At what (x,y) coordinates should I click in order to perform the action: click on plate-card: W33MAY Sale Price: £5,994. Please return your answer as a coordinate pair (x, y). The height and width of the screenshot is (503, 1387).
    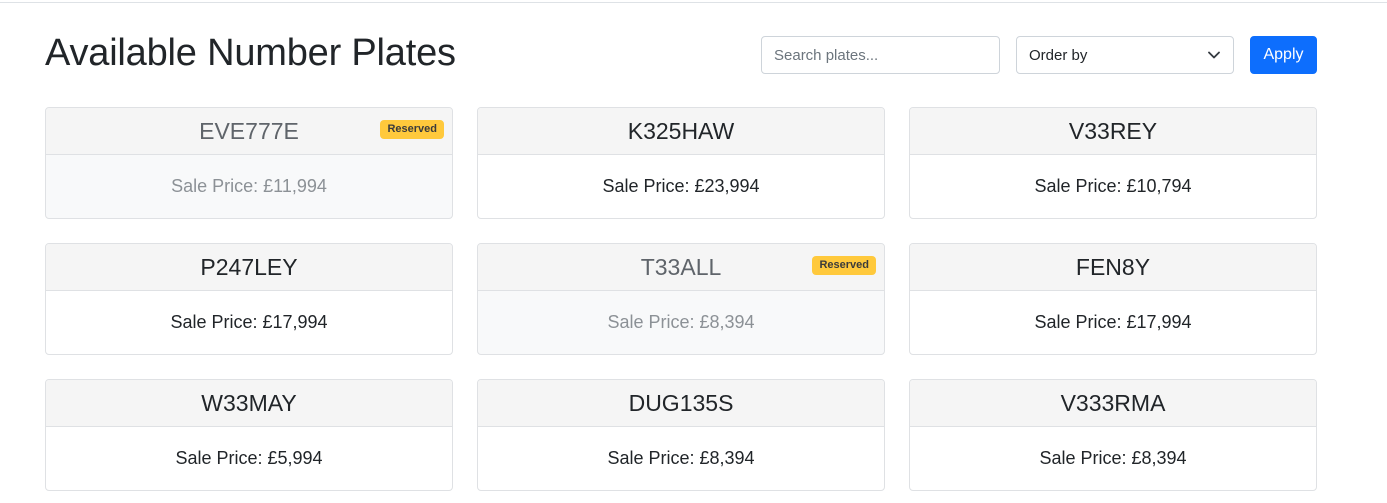
    Looking at the image, I should click on (249, 435).